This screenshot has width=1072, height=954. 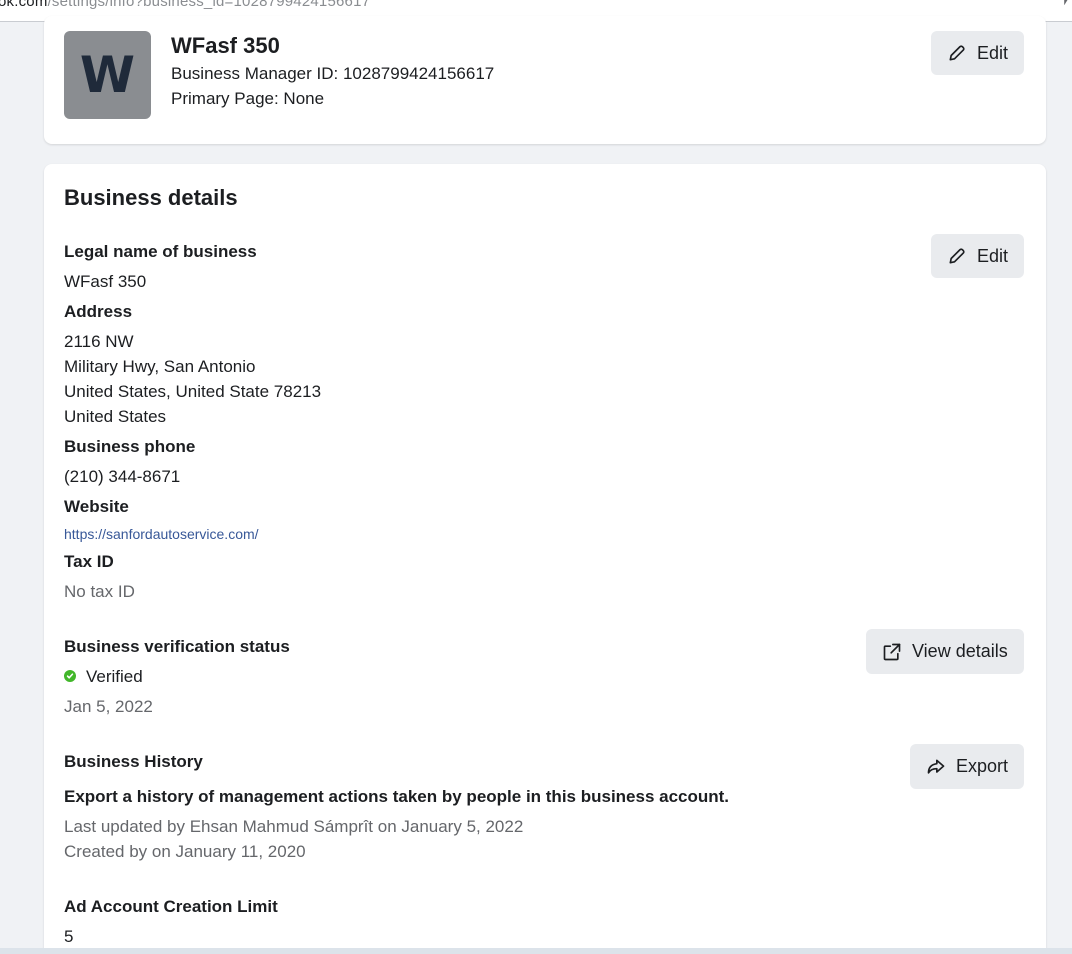 I want to click on legal-name-value: WFasf 350, so click(x=105, y=281).